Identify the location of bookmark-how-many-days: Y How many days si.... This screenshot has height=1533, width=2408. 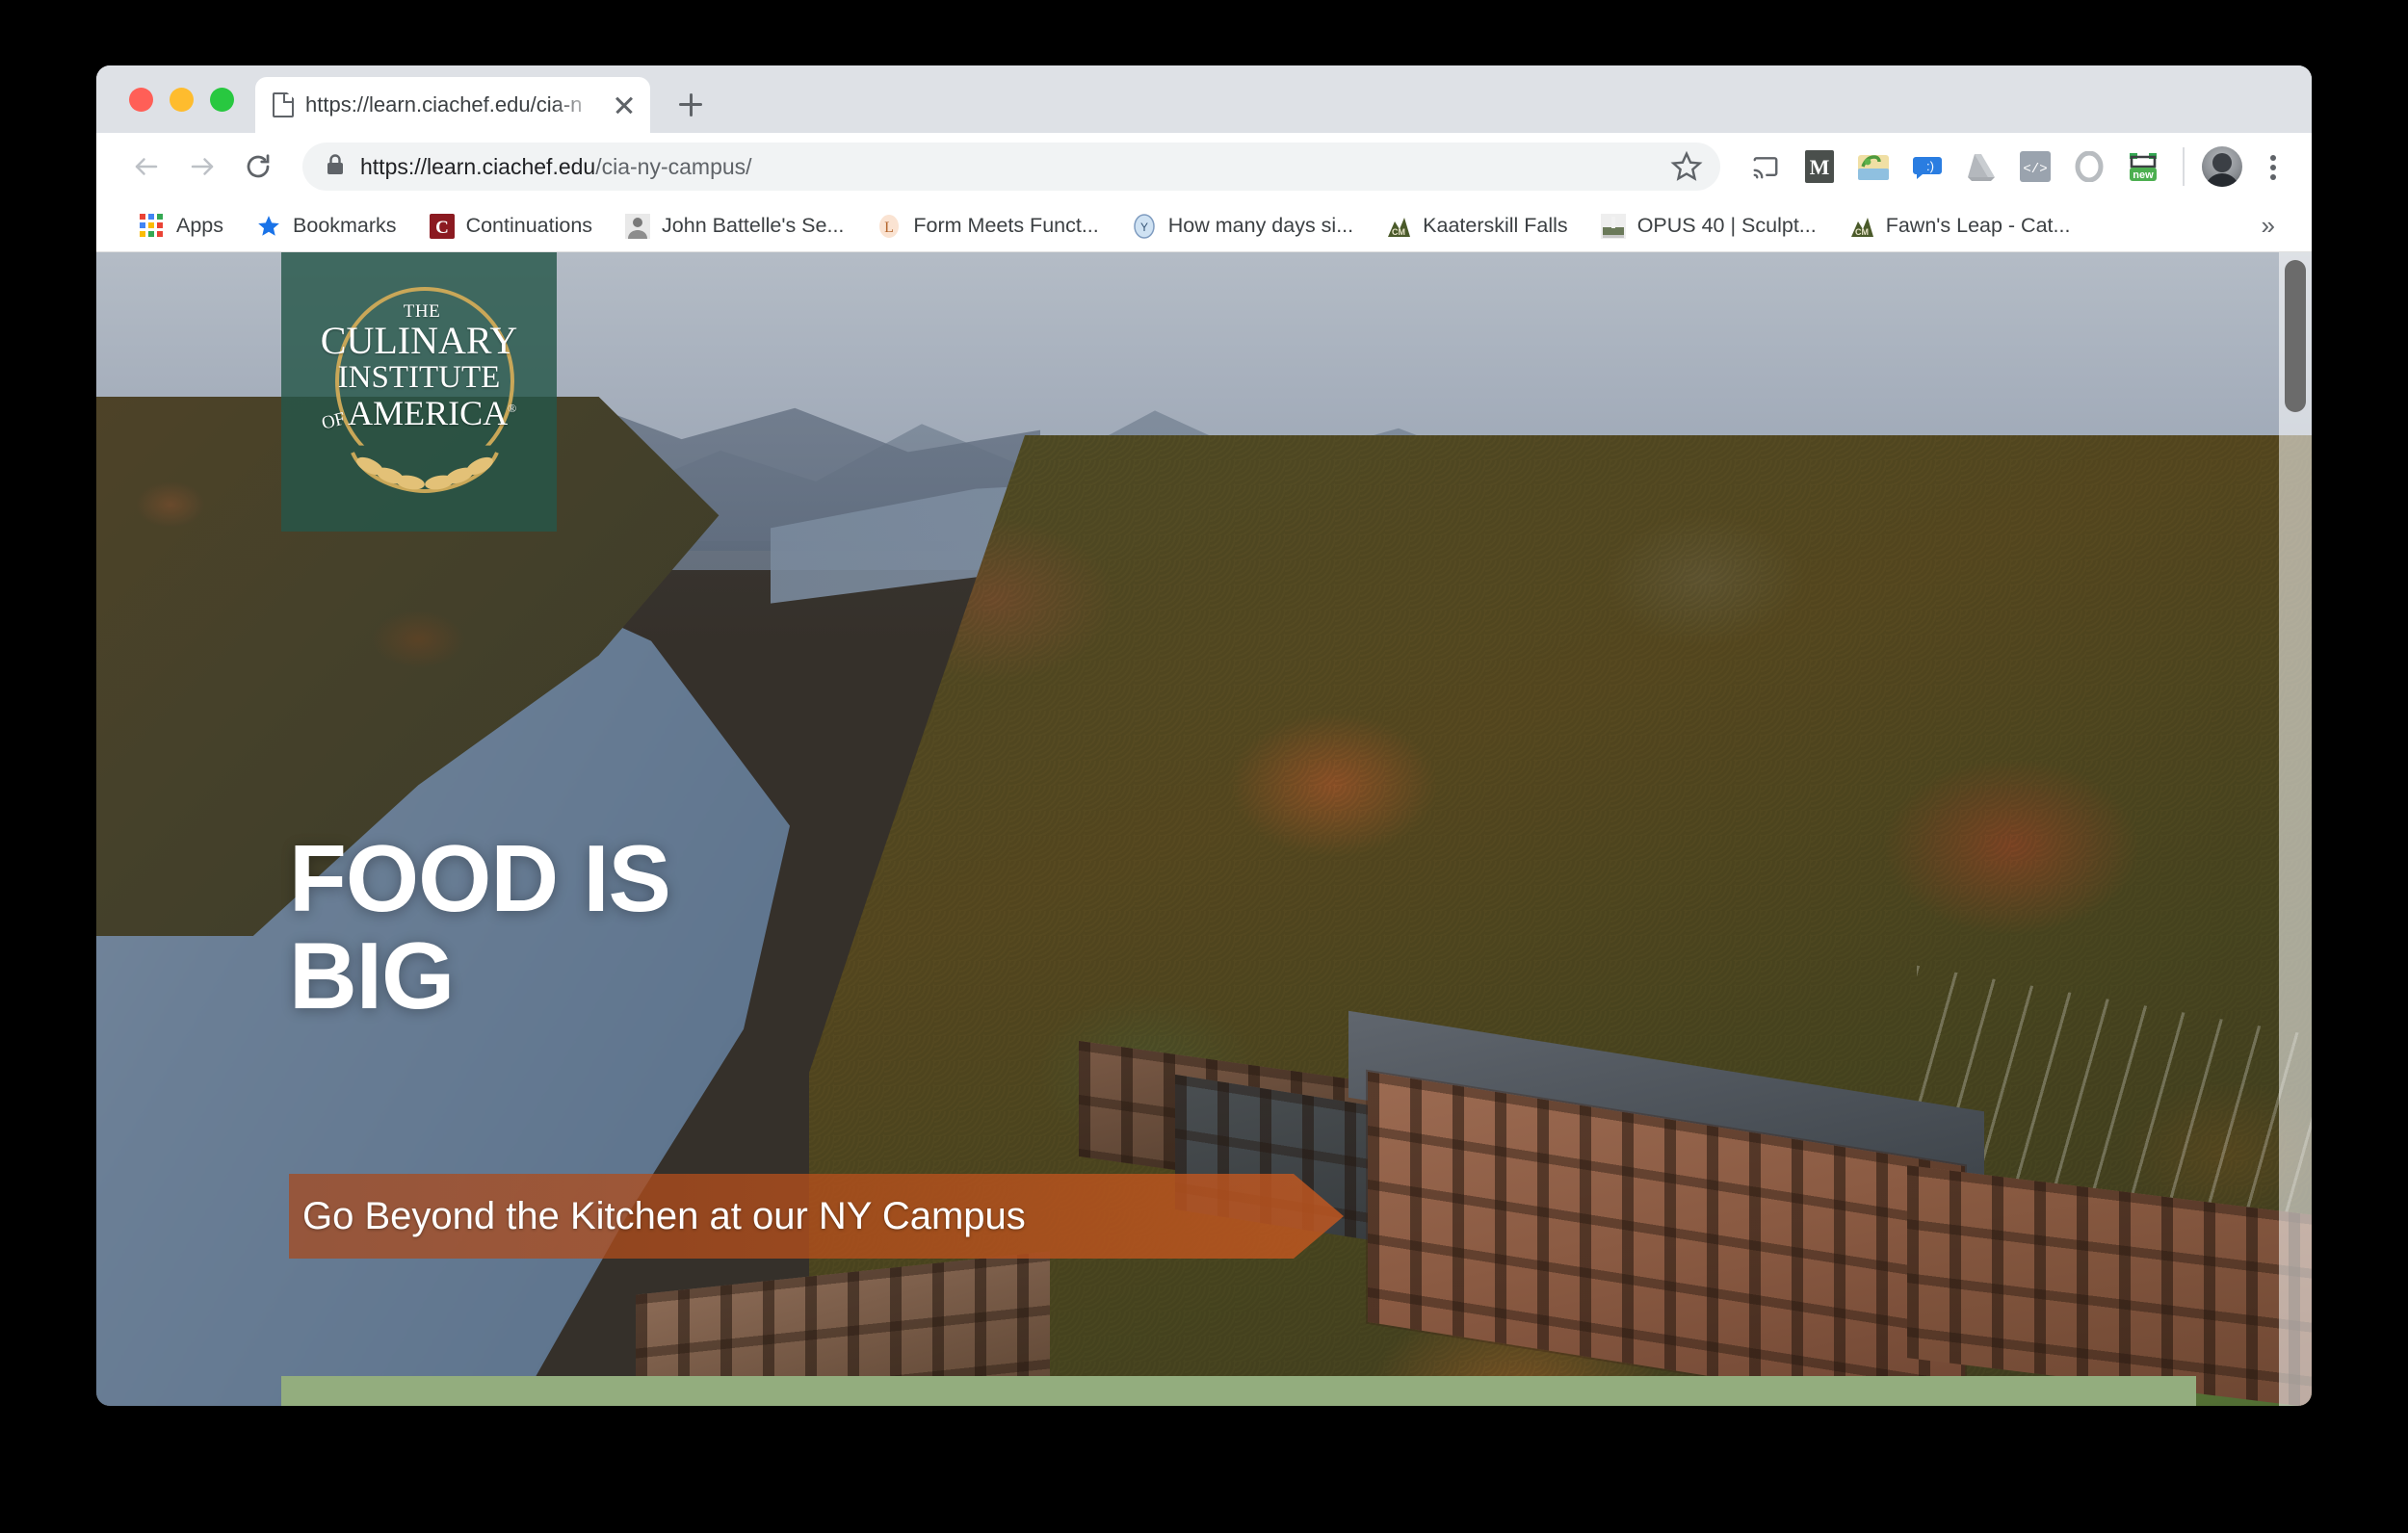
(1242, 226).